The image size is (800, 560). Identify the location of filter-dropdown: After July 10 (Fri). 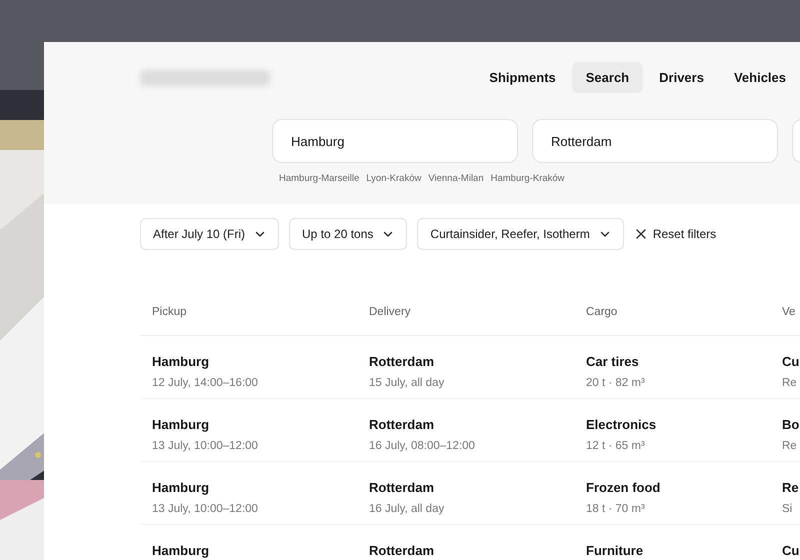
(210, 234).